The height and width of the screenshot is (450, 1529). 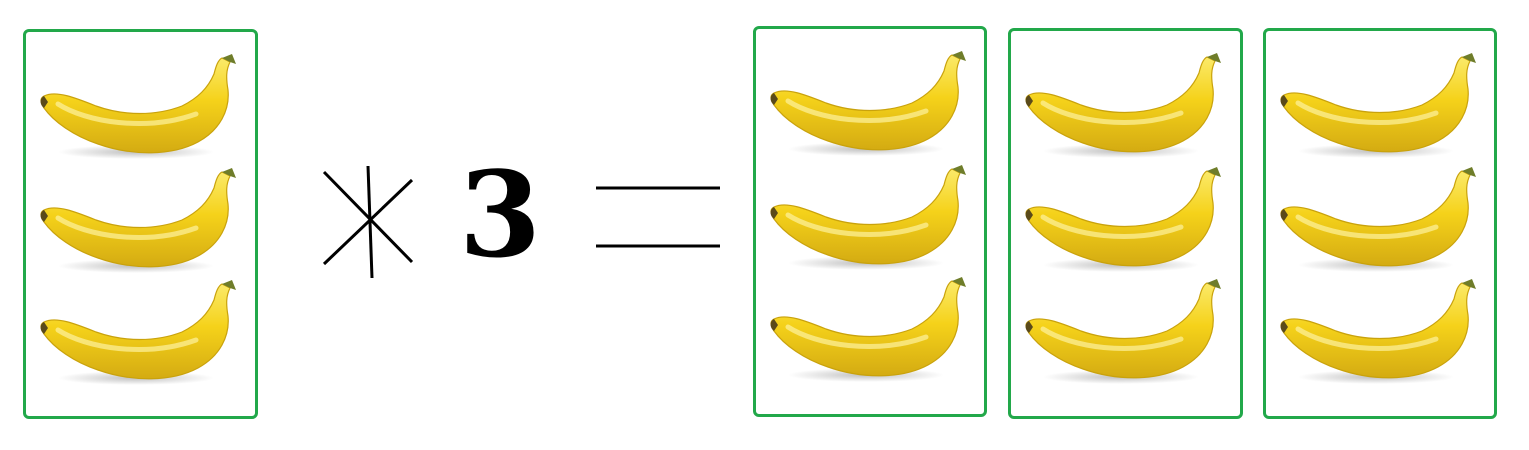 I want to click on equals-icon, so click(x=659, y=218).